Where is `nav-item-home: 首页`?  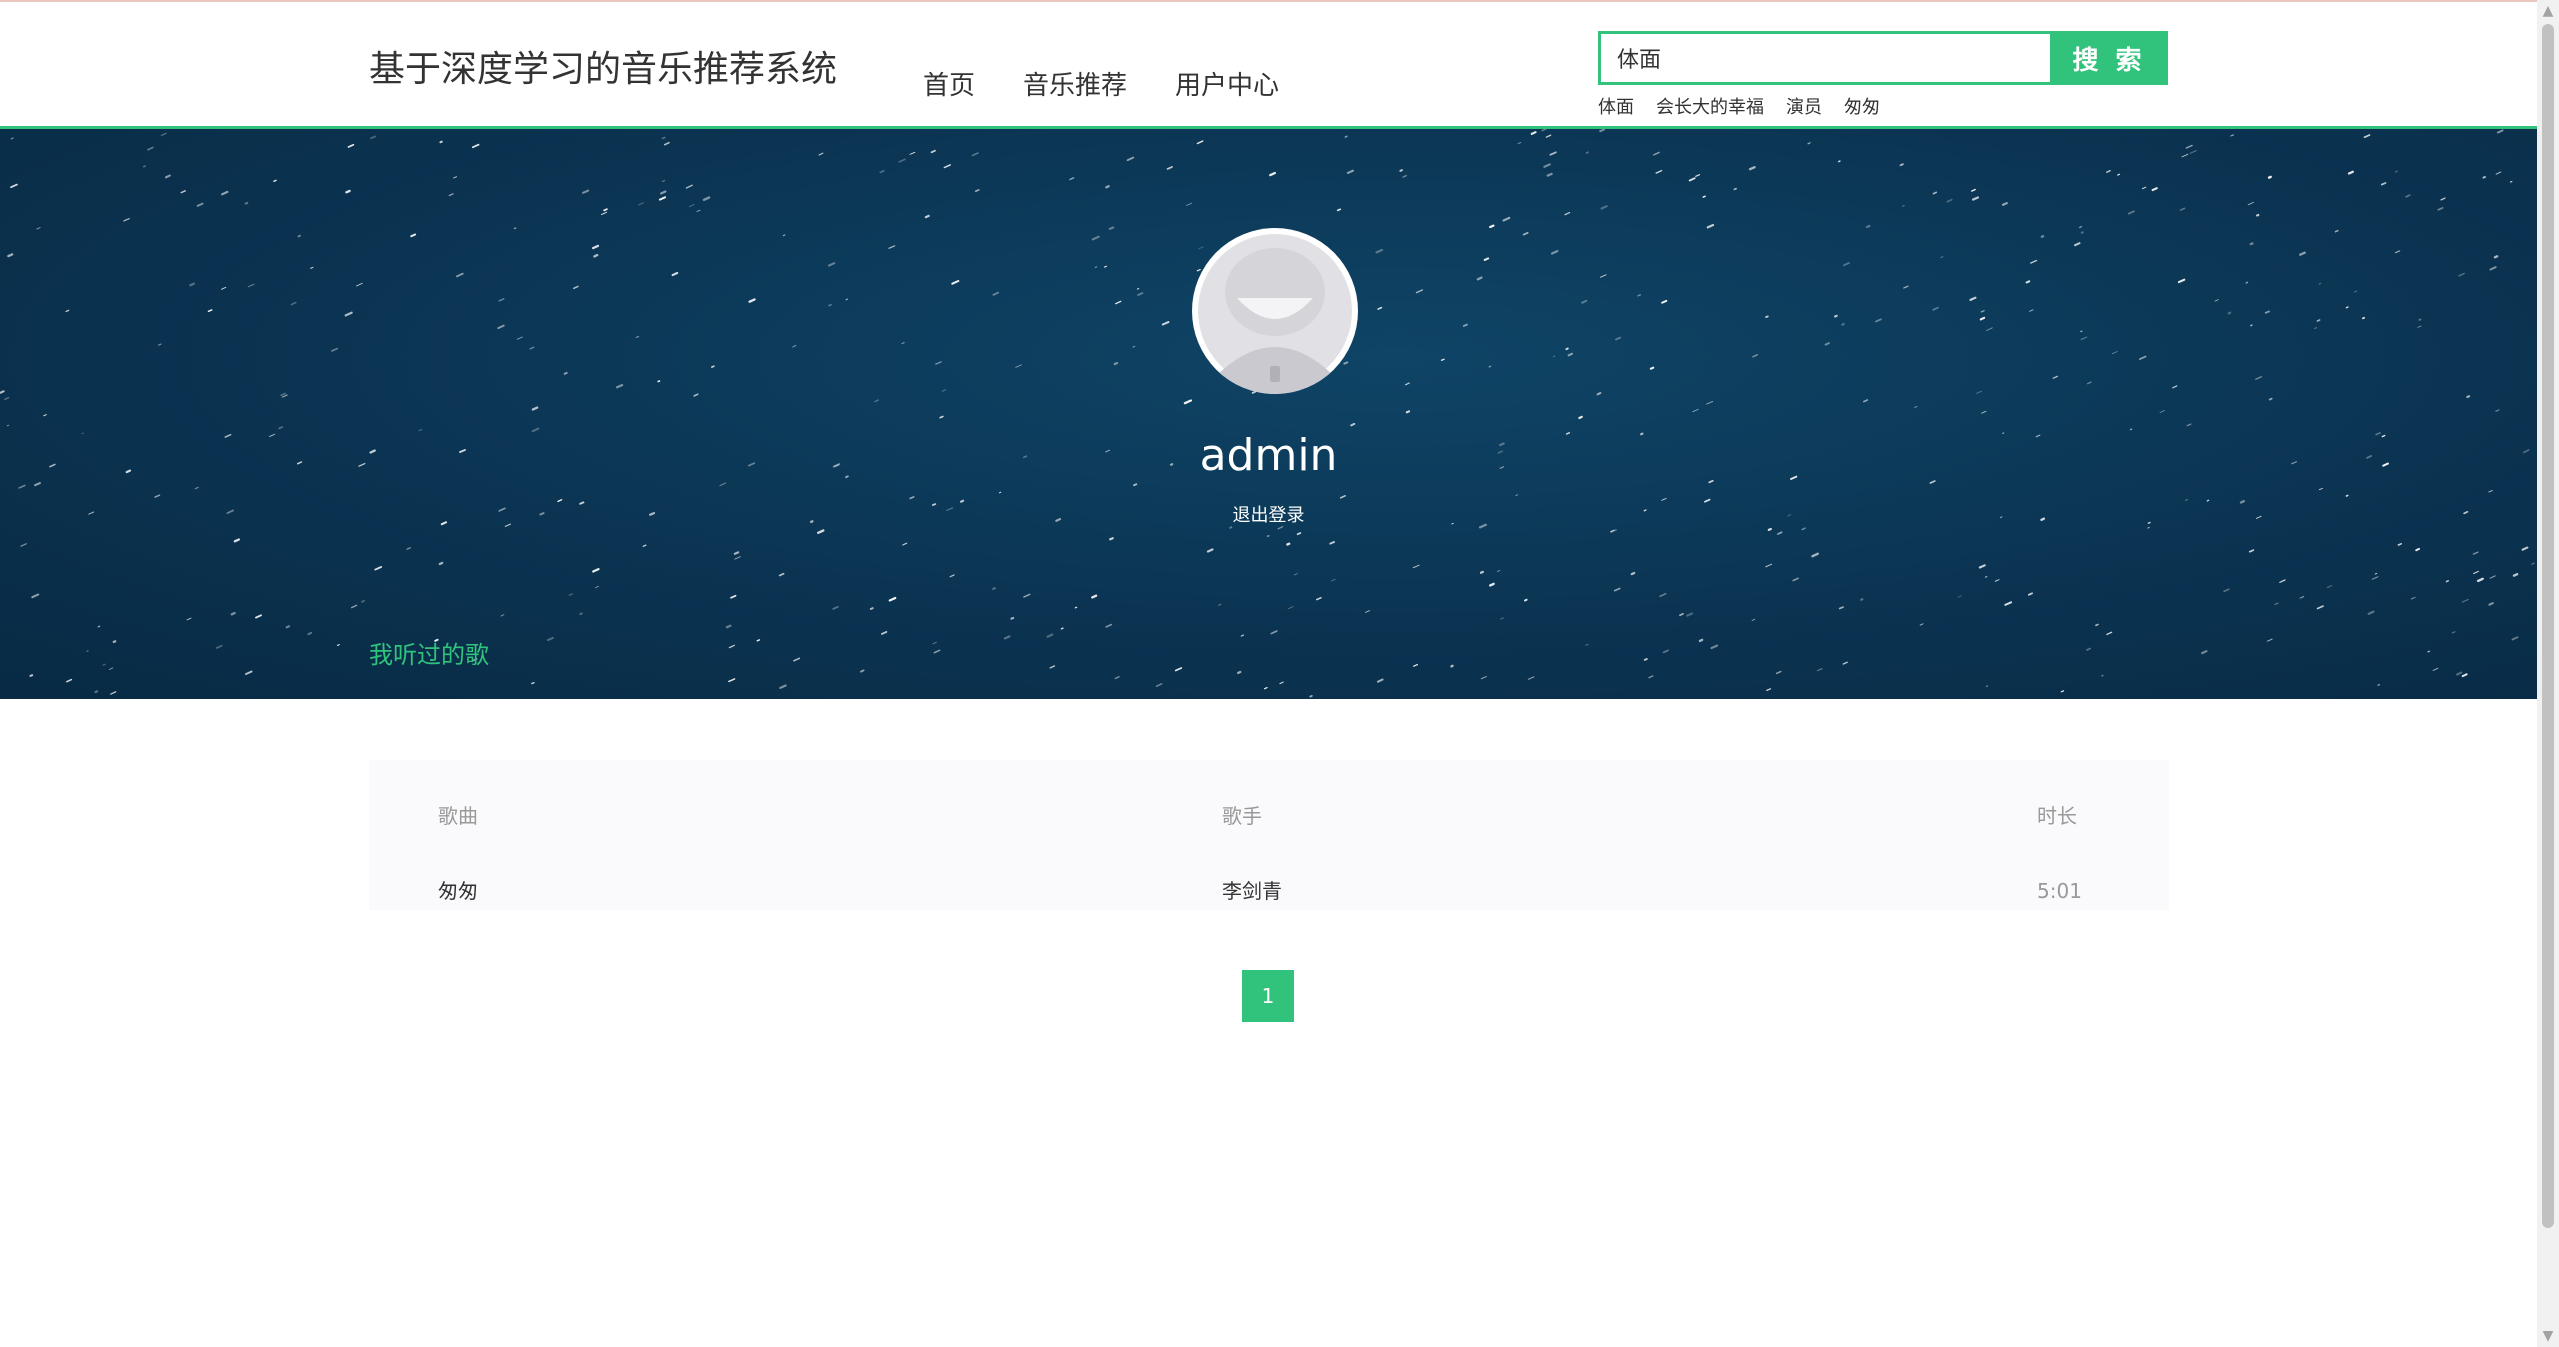
nav-item-home: 首页 is located at coordinates (949, 86).